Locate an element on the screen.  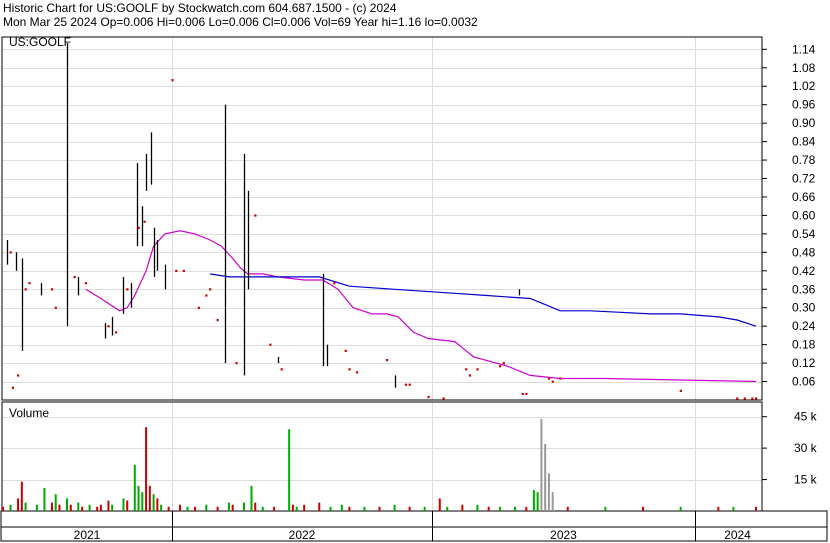
price-tick-label: 0.18 is located at coordinates (804, 345).